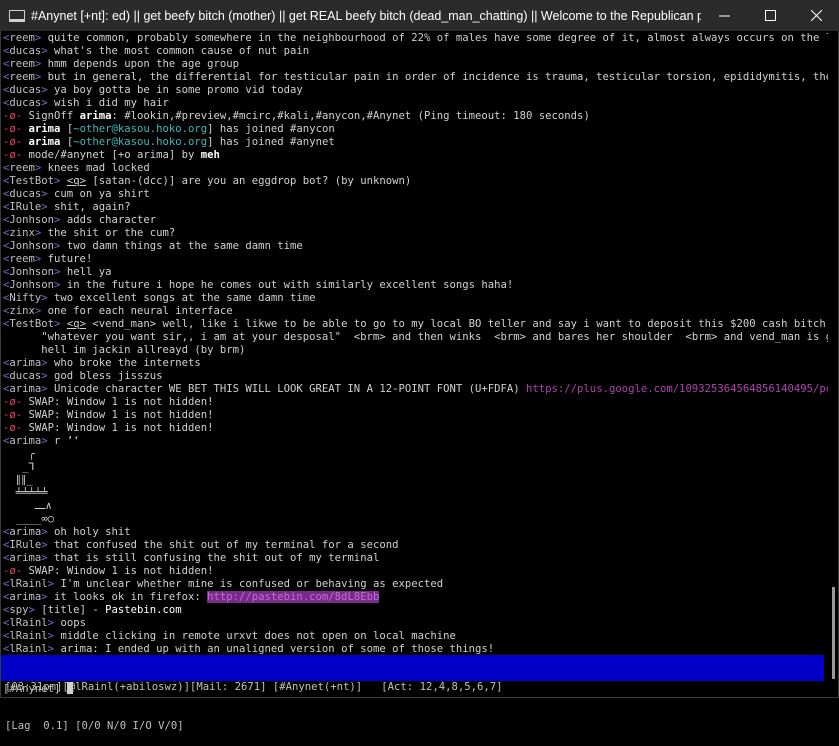  I want to click on log-line: -ø- SWAP: Window 1 is not hidden!, so click(415, 402).